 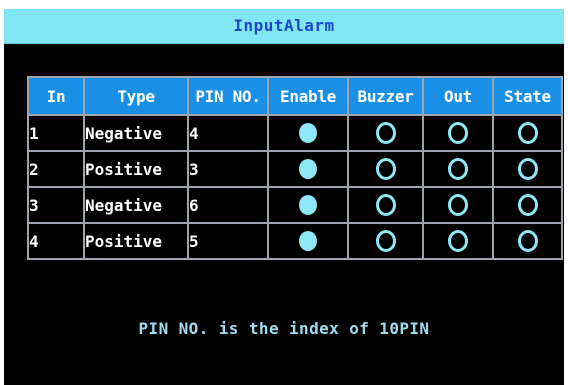 What do you see at coordinates (527, 96) in the screenshot?
I see `column-header-state: State` at bounding box center [527, 96].